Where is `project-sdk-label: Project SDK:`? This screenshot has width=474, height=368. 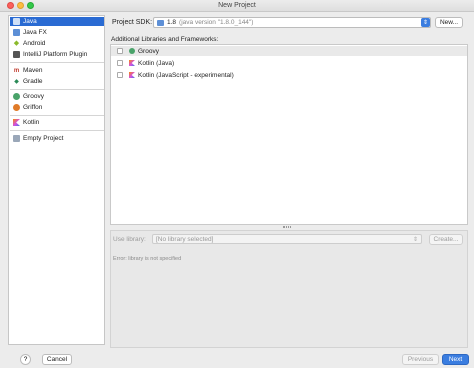
project-sdk-label: Project SDK: is located at coordinates (132, 22).